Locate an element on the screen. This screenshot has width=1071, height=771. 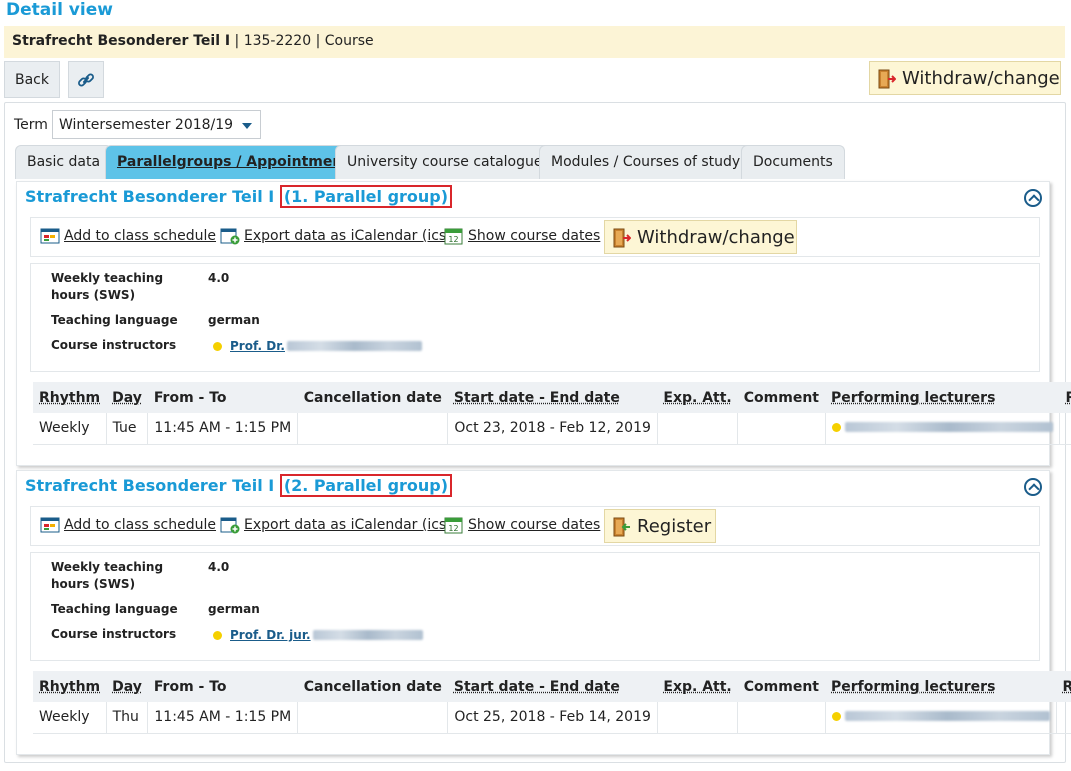
course-meta: | 135-2220 | Course is located at coordinates (302, 41).